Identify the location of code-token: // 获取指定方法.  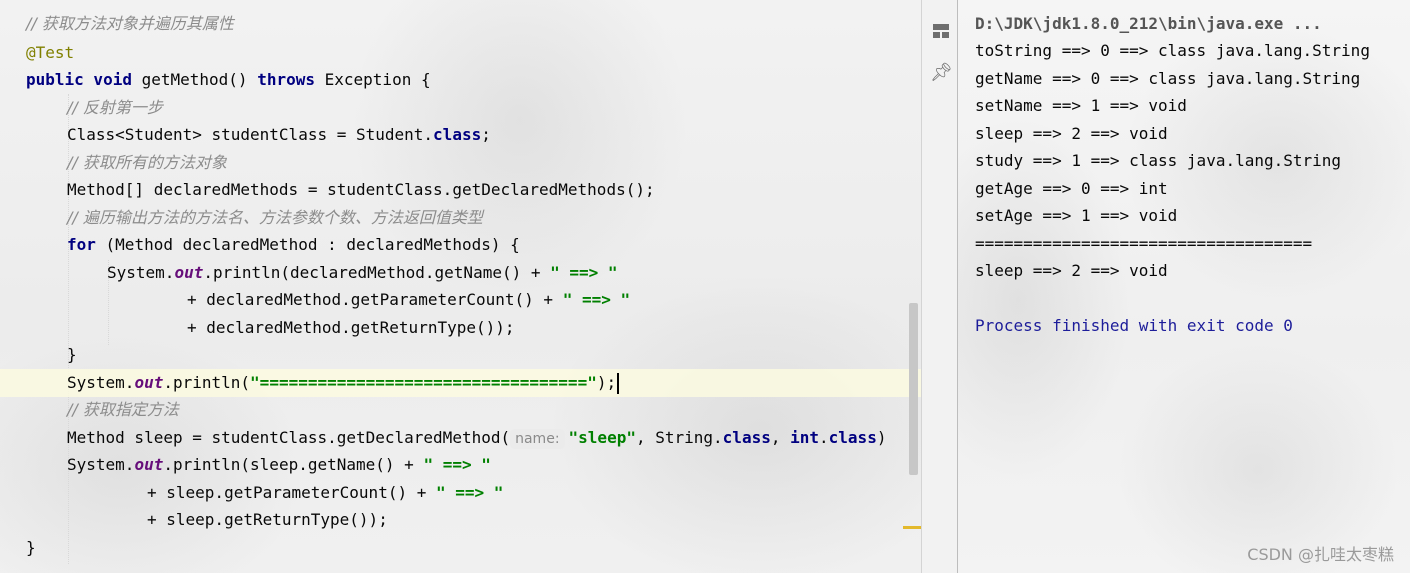
(123, 409).